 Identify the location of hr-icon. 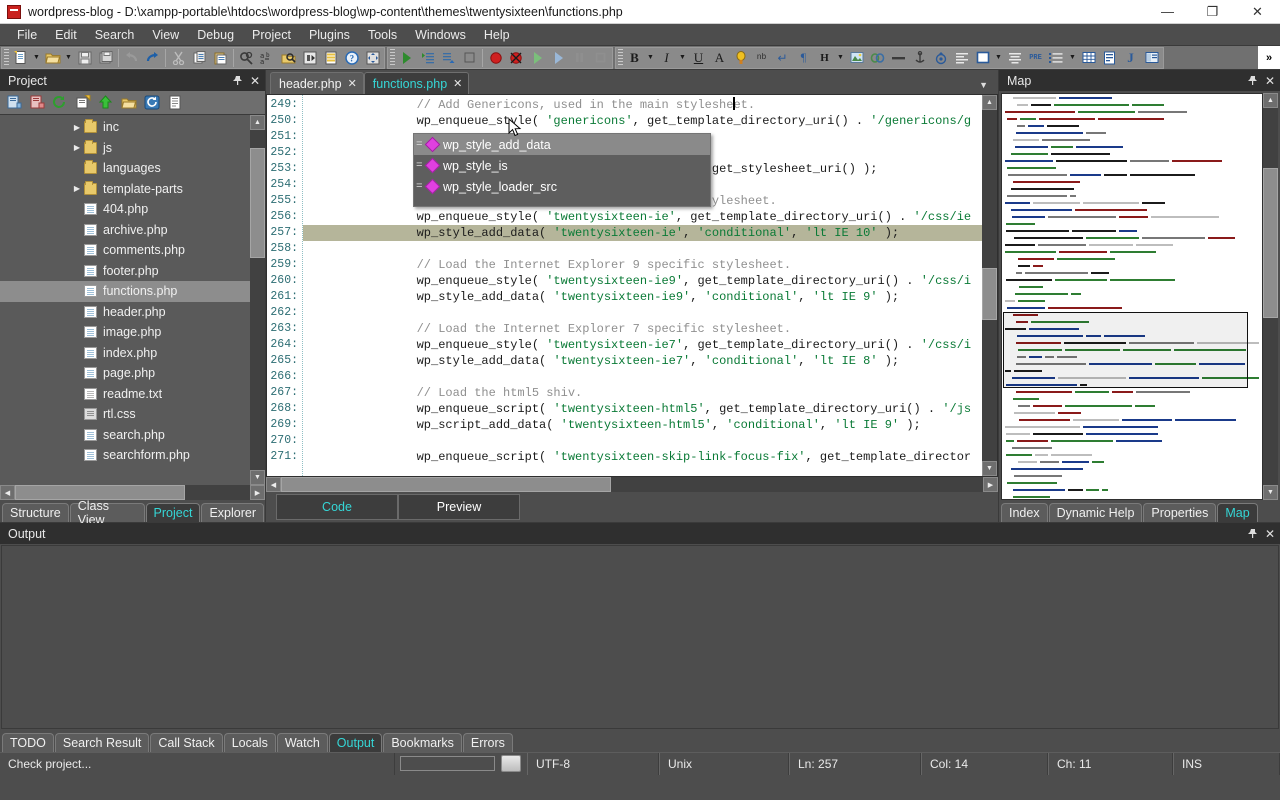
(898, 58).